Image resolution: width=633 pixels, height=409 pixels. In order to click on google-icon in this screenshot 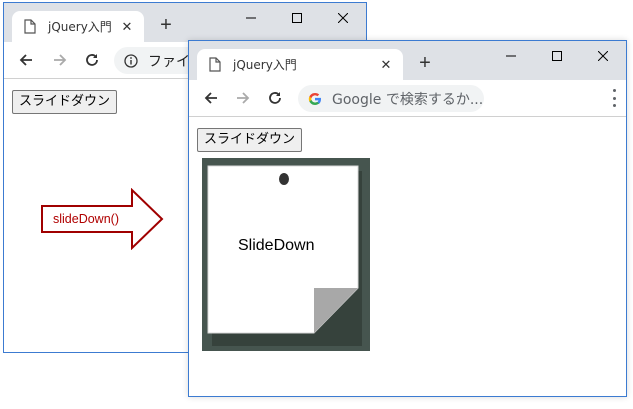, I will do `click(314, 98)`.